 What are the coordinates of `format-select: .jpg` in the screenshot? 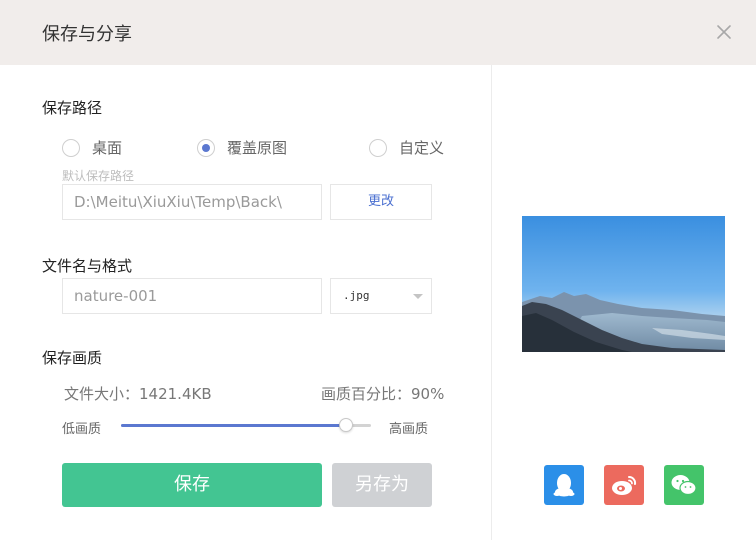 It's located at (381, 296).